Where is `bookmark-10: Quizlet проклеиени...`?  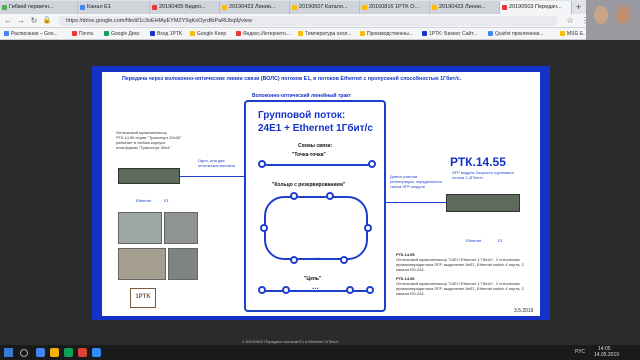
bookmark-10: Quizlet проклеиени... is located at coordinates (515, 34).